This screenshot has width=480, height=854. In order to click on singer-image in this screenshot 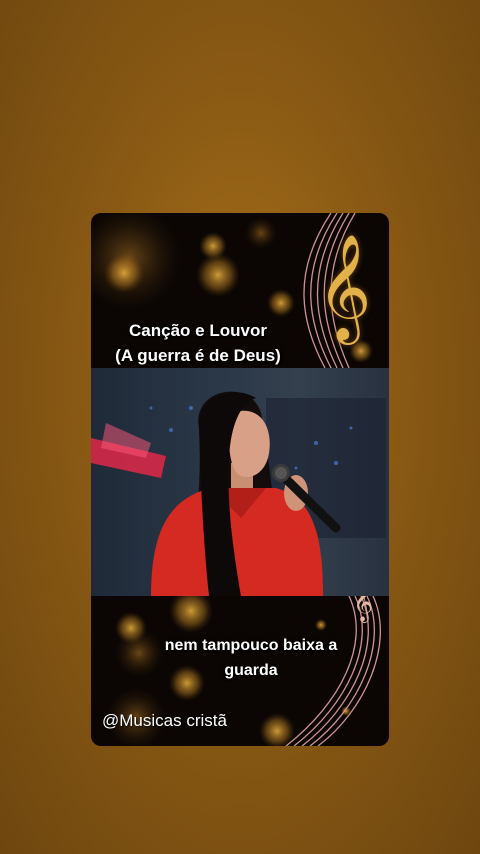, I will do `click(238, 493)`.